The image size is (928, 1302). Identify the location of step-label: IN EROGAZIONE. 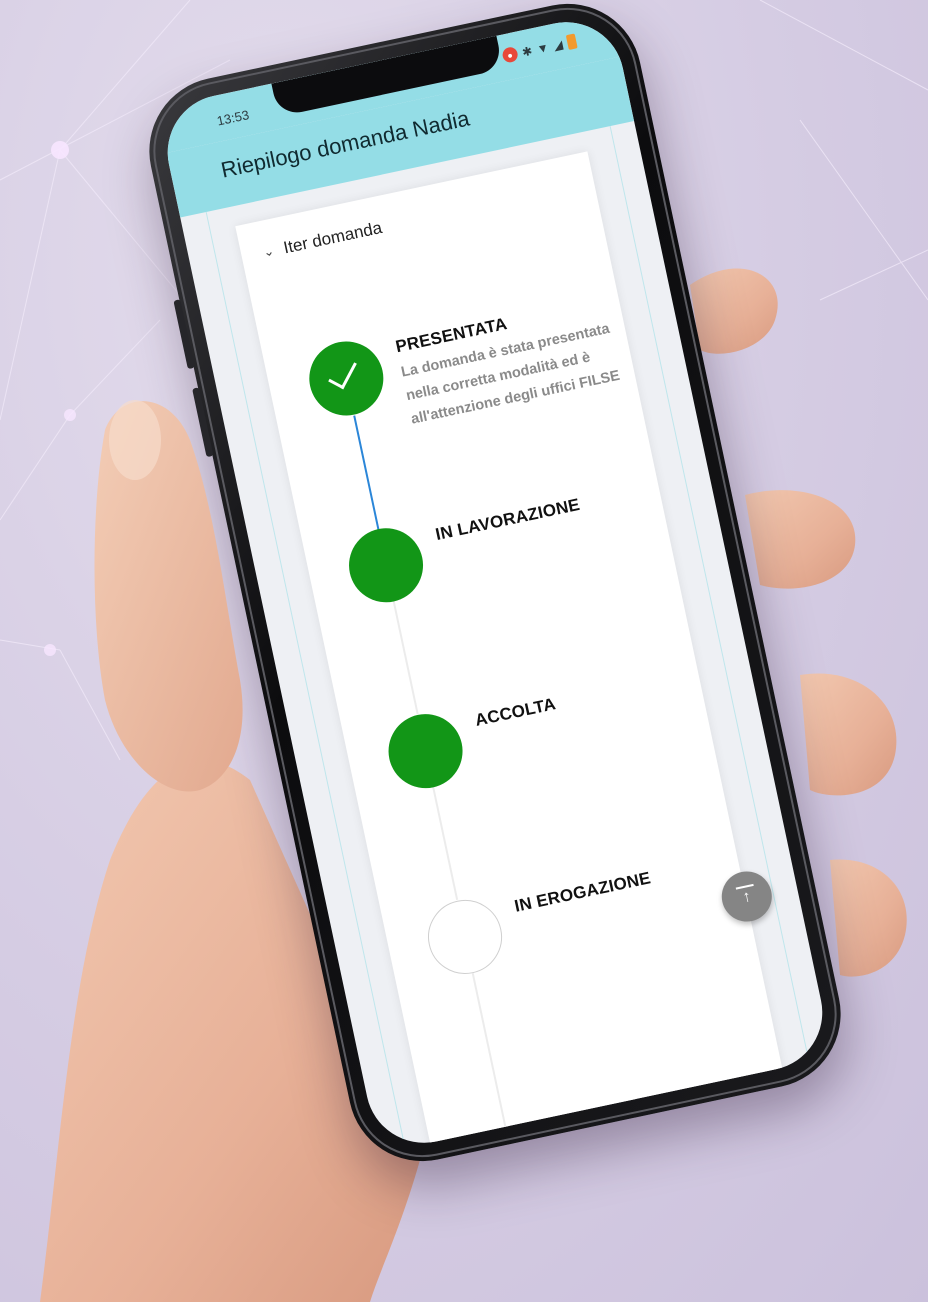
(582, 892).